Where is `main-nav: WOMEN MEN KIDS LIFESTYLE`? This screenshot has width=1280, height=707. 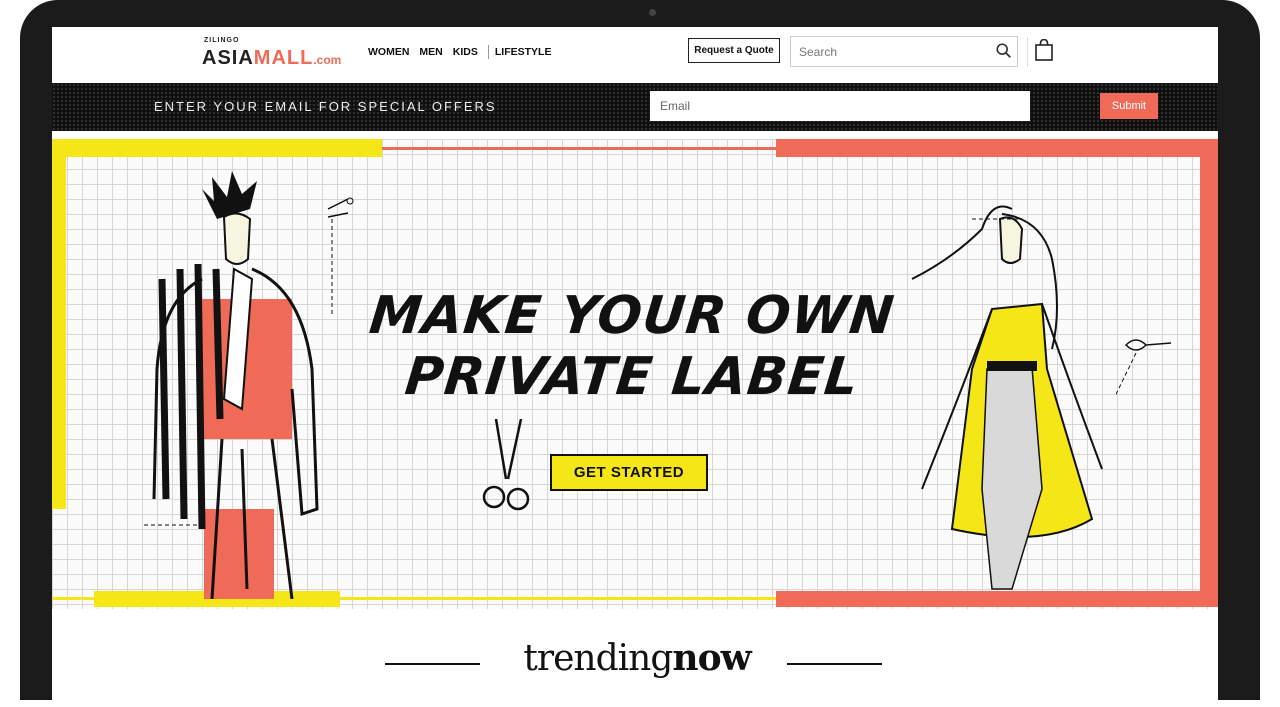 main-nav: WOMEN MEN KIDS LIFESTYLE is located at coordinates (464, 52).